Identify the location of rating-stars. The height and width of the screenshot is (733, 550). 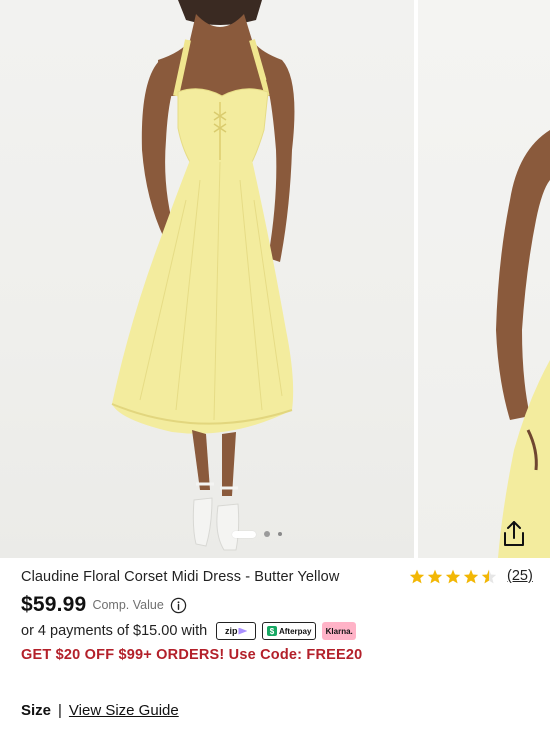
(453, 576).